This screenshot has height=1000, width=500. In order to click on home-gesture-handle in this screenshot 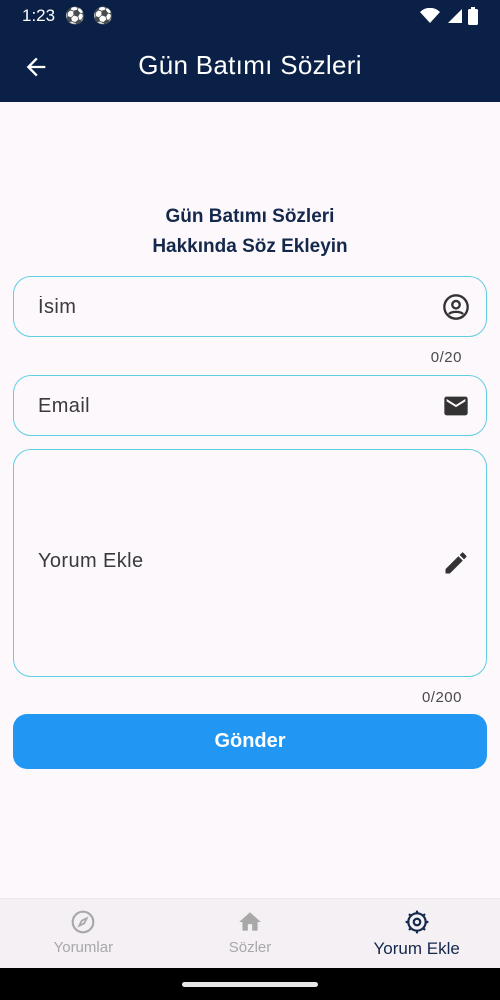, I will do `click(250, 984)`.